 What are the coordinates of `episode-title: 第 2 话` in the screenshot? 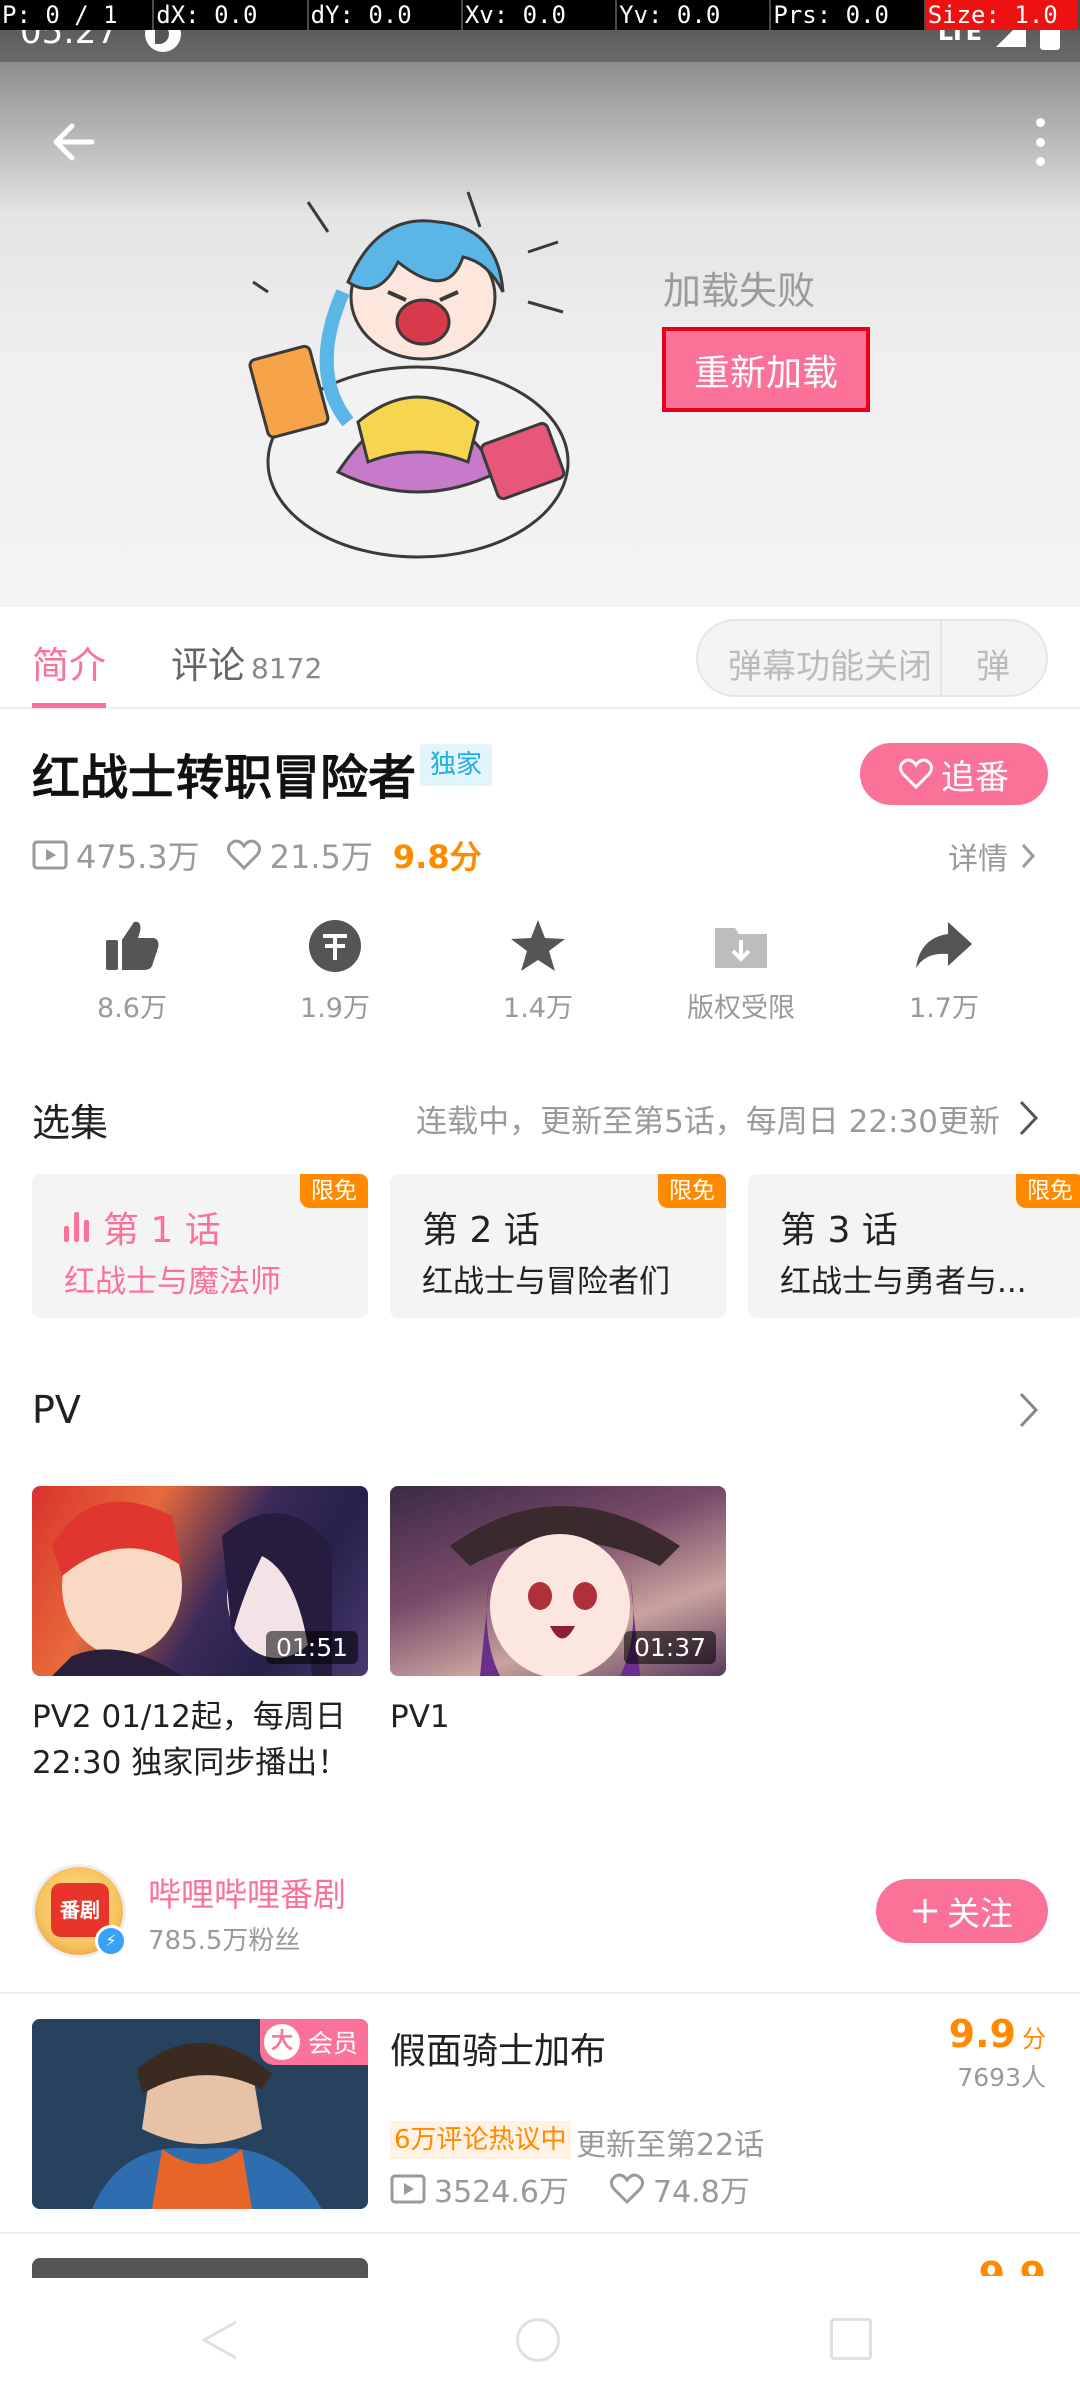 It's located at (481, 1230).